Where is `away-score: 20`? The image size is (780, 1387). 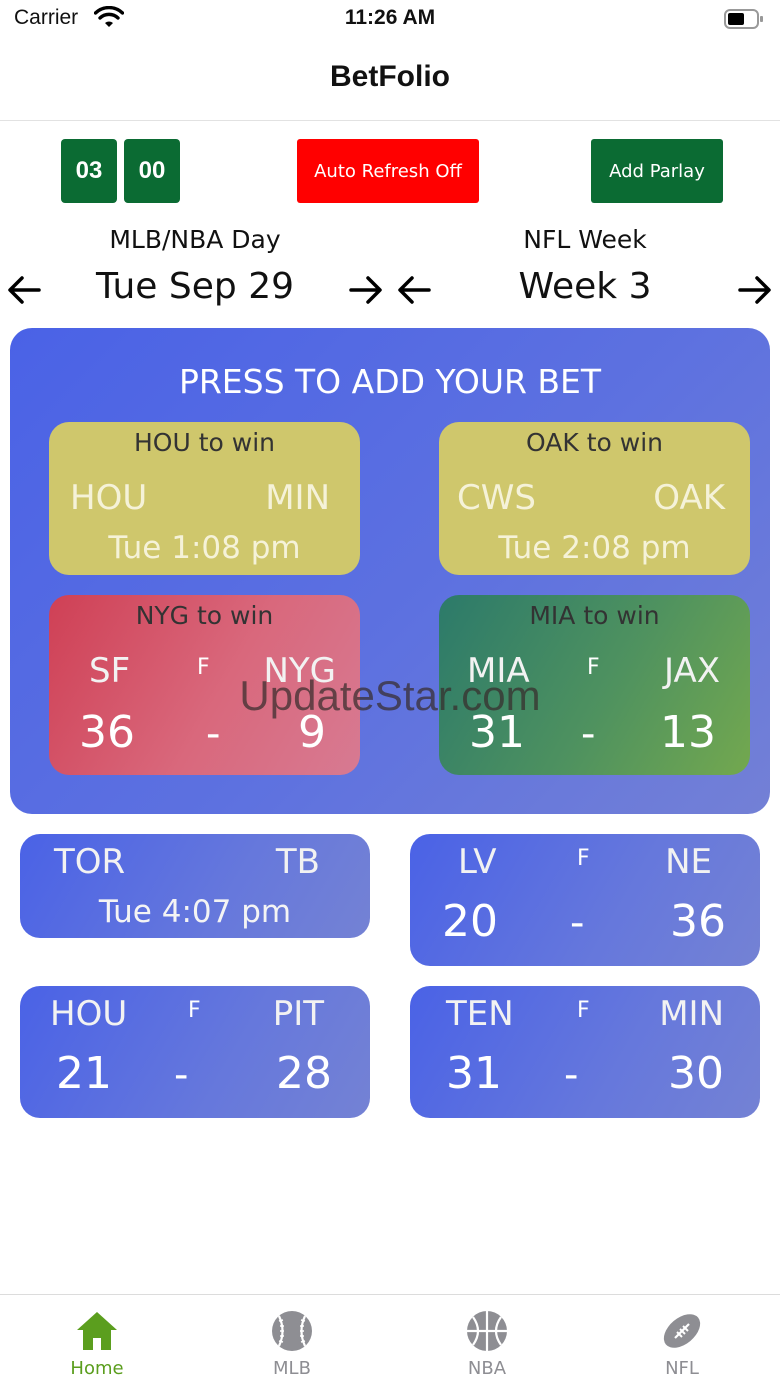
away-score: 20 is located at coordinates (470, 921).